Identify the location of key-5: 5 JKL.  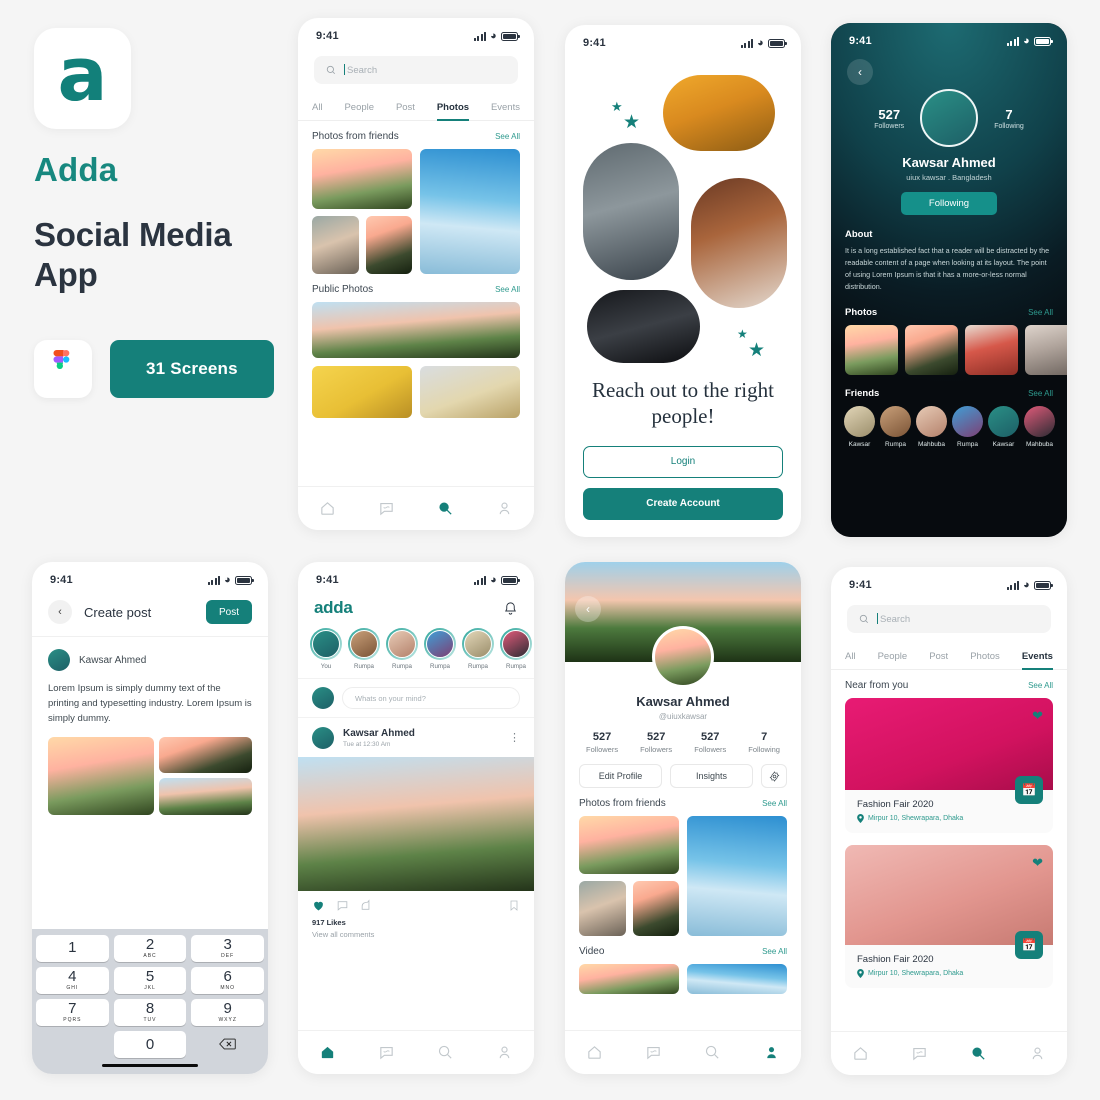
(150, 980).